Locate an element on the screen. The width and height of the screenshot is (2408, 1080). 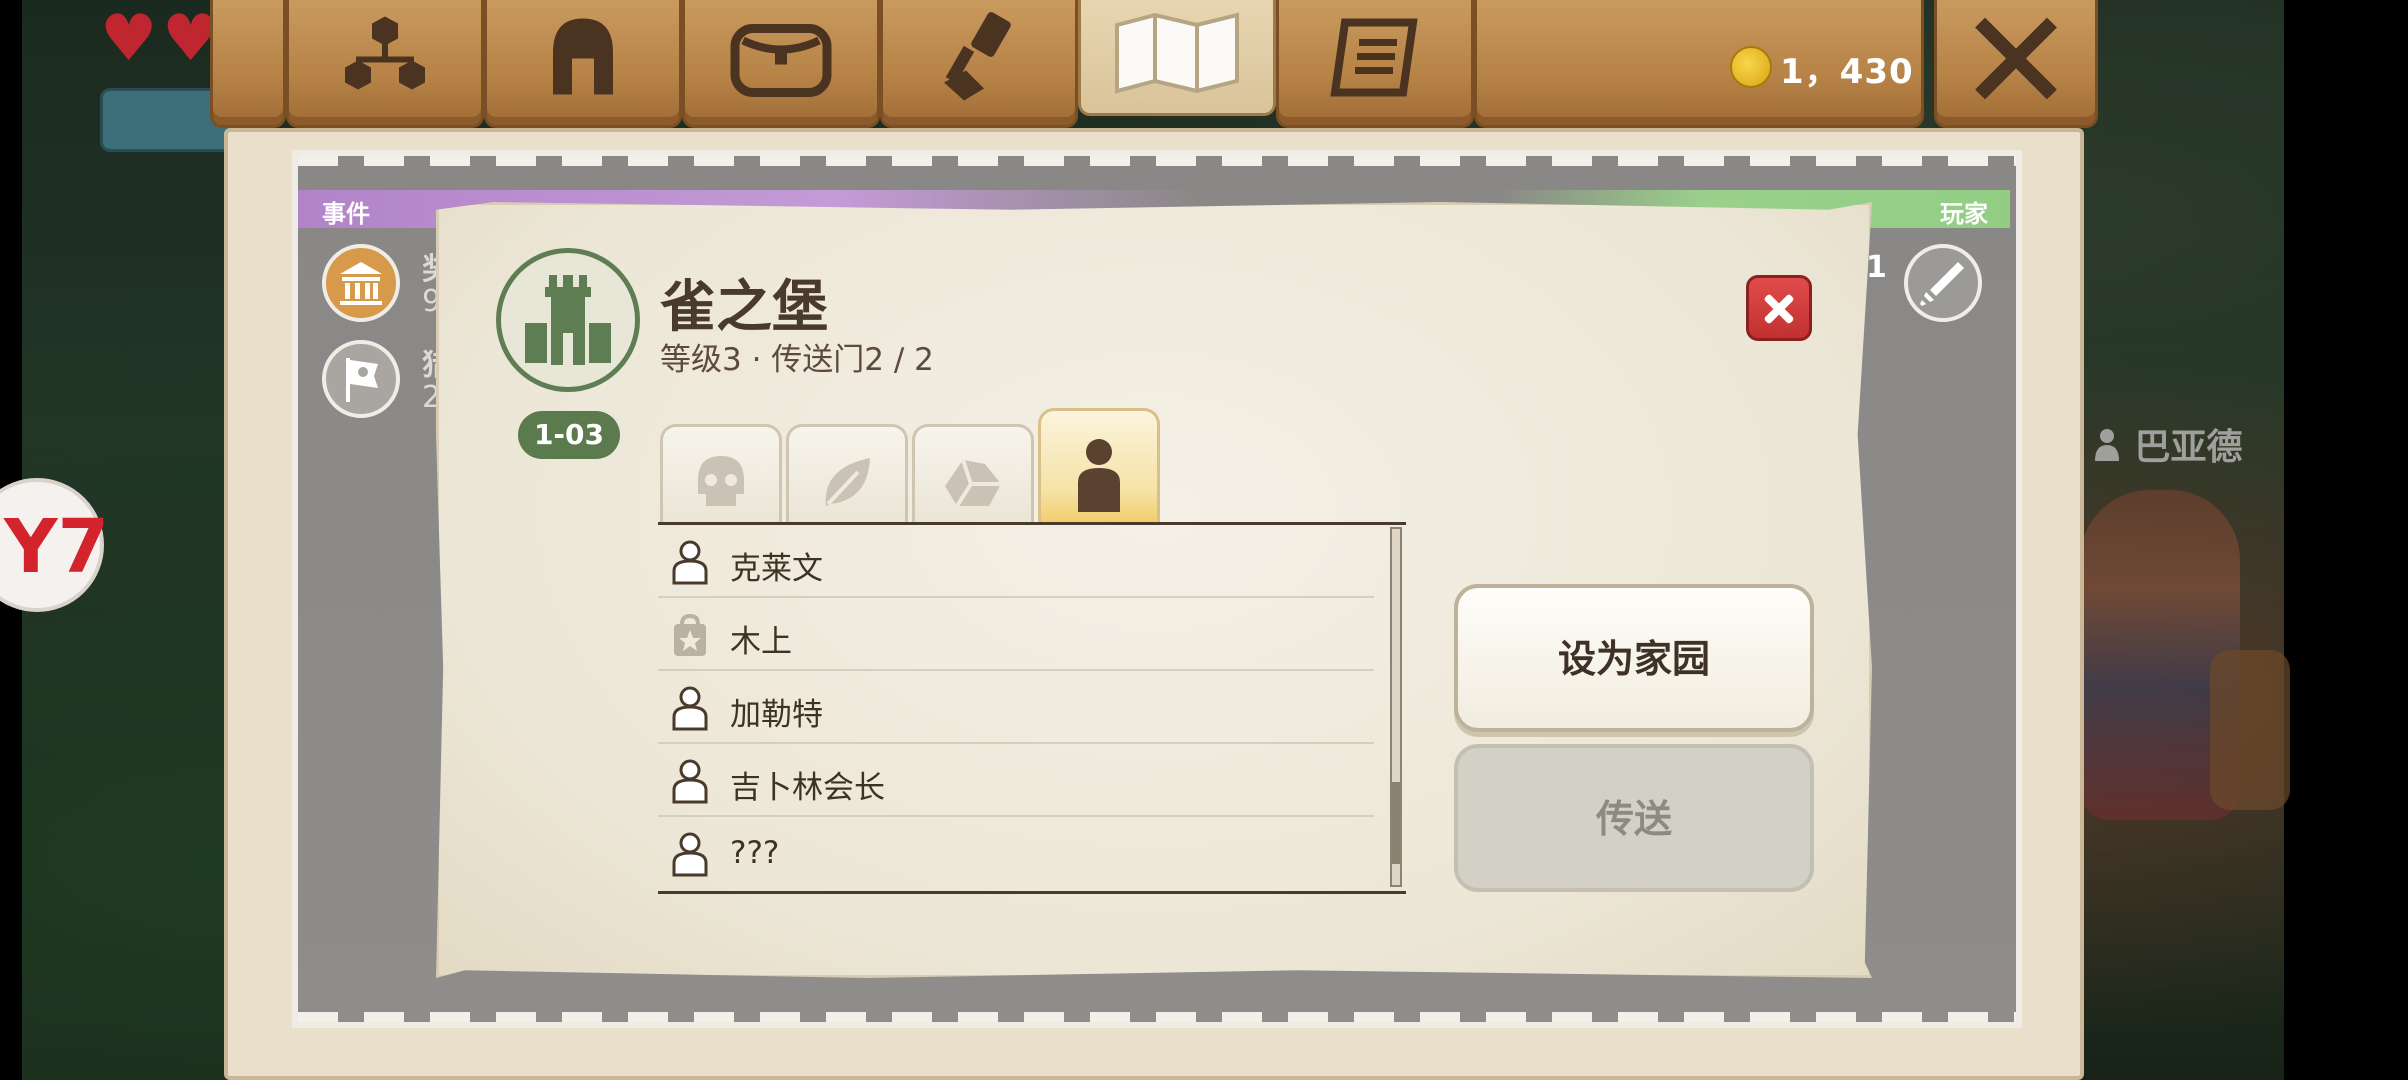
tab-crafting is located at coordinates (979, 64).